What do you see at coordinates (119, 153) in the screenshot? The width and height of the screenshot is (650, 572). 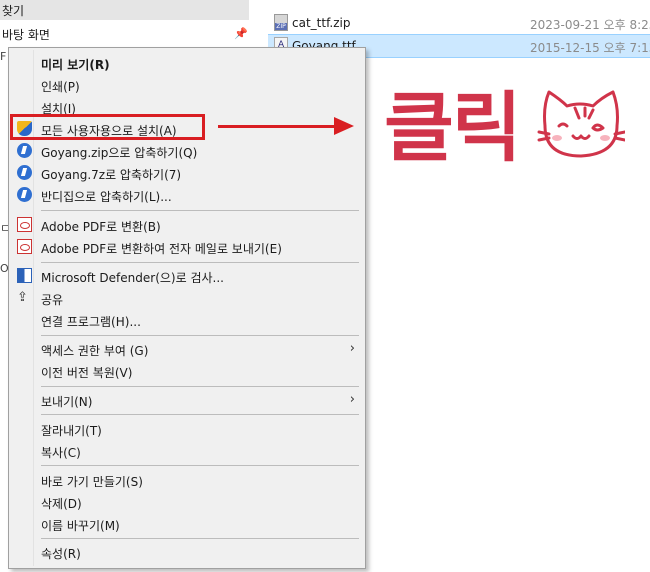 I see `menu-item-label: Goyang.zip으로 압축하기(Q)` at bounding box center [119, 153].